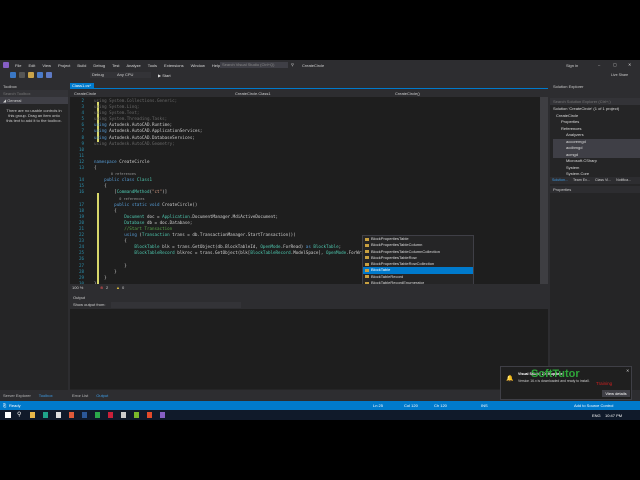 The image size is (640, 480). I want to click on toolbox-search: Search Toolbox, so click(34, 93).